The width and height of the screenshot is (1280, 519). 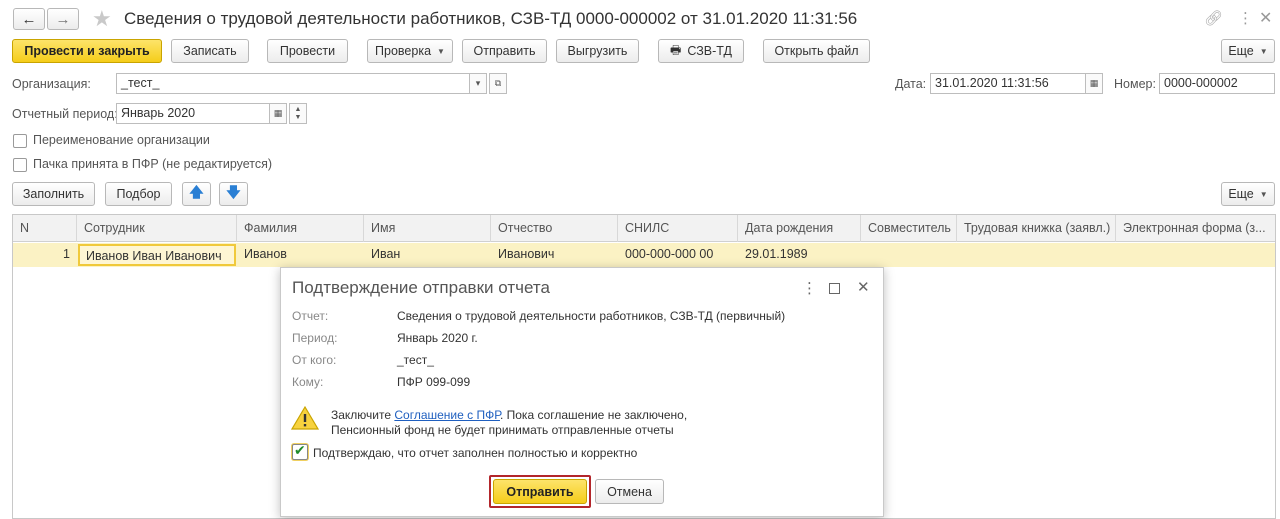 What do you see at coordinates (709, 51) in the screenshot?
I see `szvtd-label: СЗВ-ТД` at bounding box center [709, 51].